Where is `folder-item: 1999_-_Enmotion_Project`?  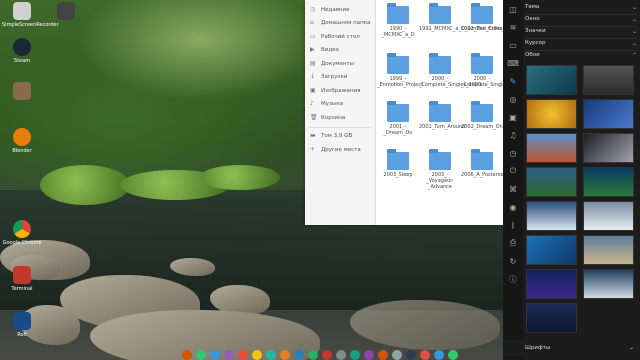 folder-item: 1999_-_Enmotion_Project is located at coordinates (400, 70).